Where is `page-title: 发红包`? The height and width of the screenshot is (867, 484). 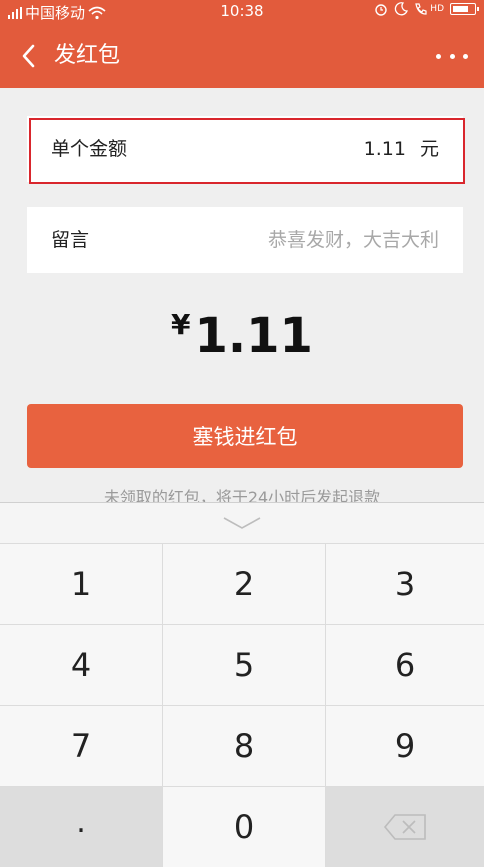 page-title: 发红包 is located at coordinates (87, 55).